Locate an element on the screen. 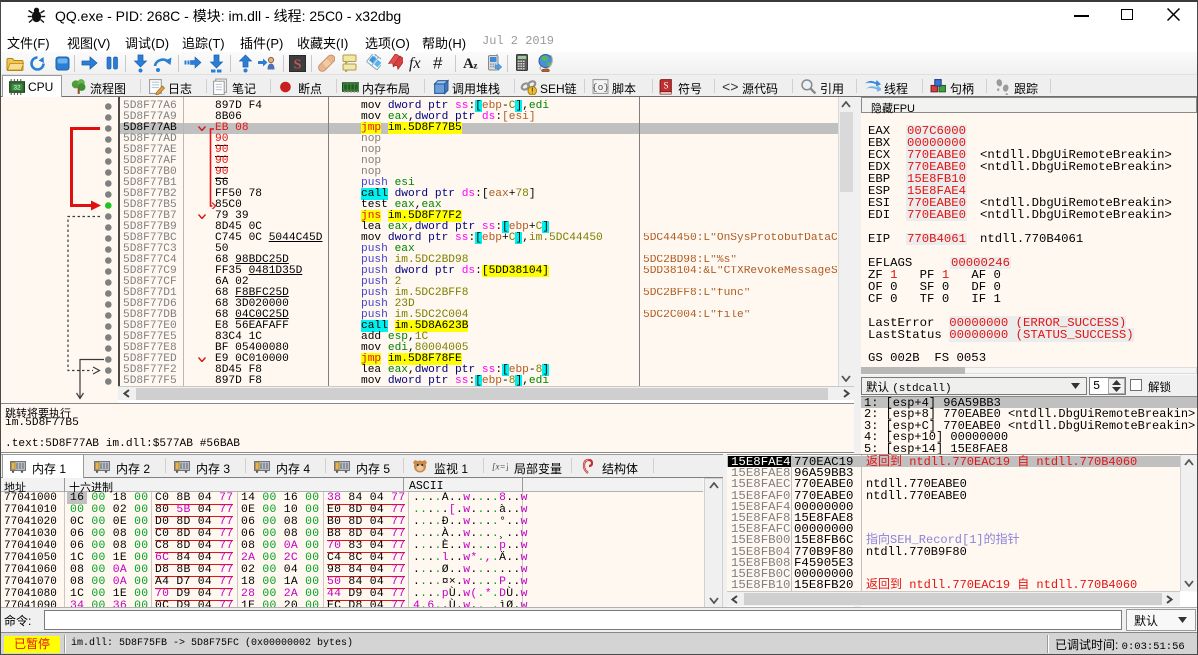  svg-text: {o} is located at coordinates (600, 87).